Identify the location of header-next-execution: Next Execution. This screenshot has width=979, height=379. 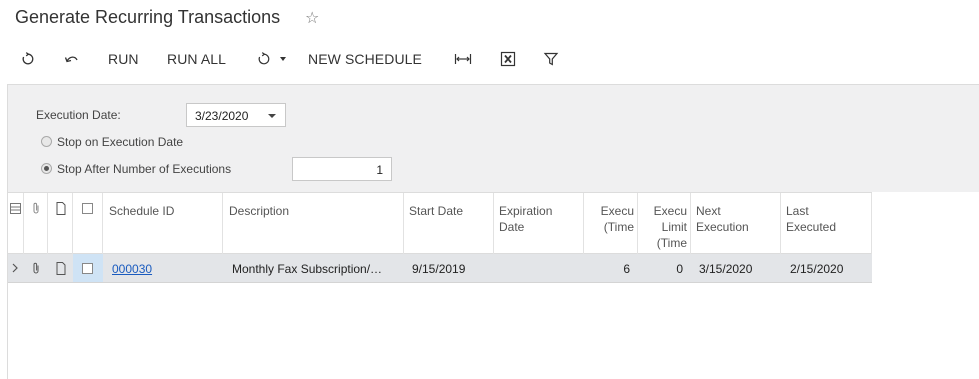
(736, 223).